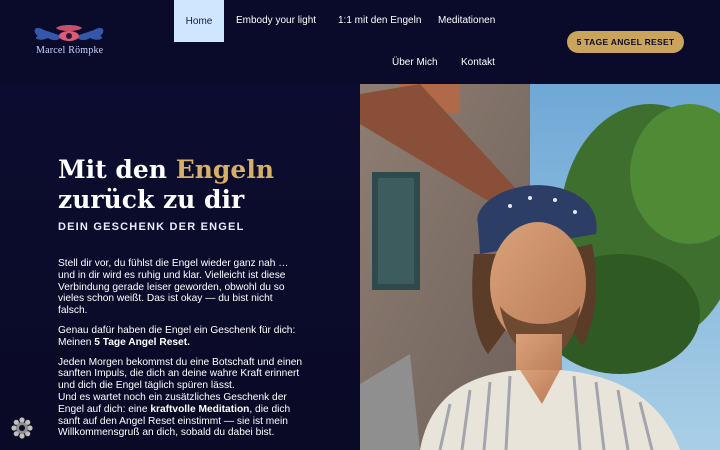 Image resolution: width=720 pixels, height=450 pixels. Describe the element at coordinates (276, 20) in the screenshot. I see `nav-embody-your-light: Embody your light` at that location.